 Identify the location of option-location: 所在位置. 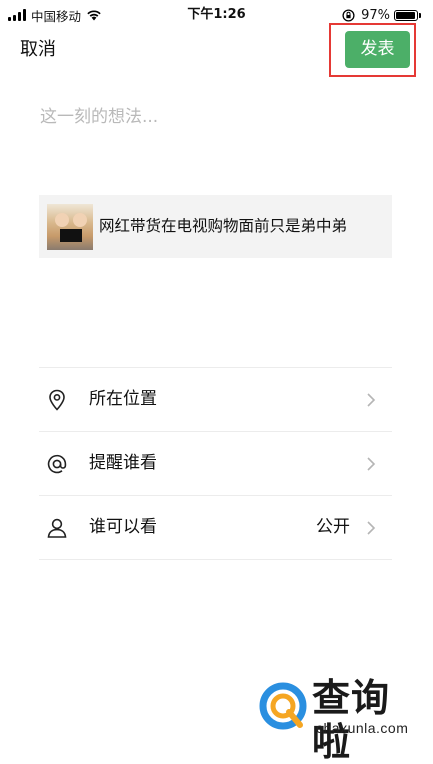
(215, 400).